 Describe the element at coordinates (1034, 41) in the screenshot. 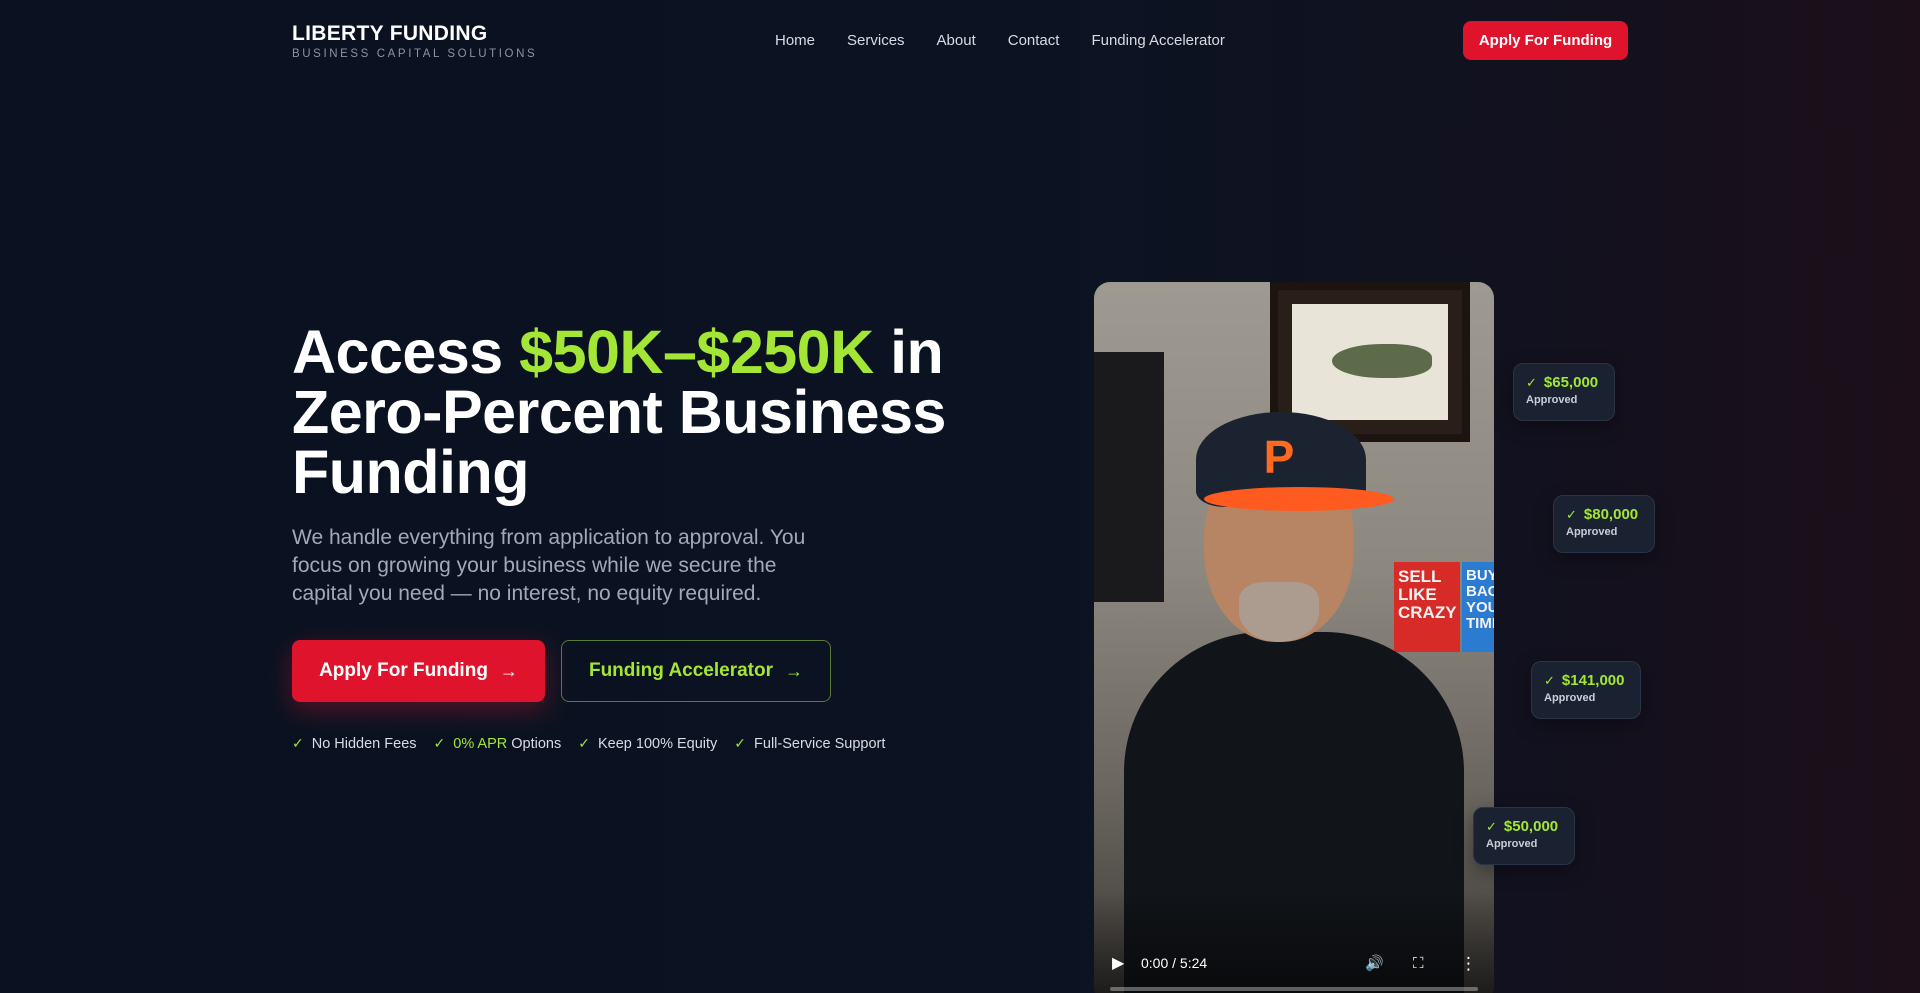

I see `nav-contact: Contact` at that location.